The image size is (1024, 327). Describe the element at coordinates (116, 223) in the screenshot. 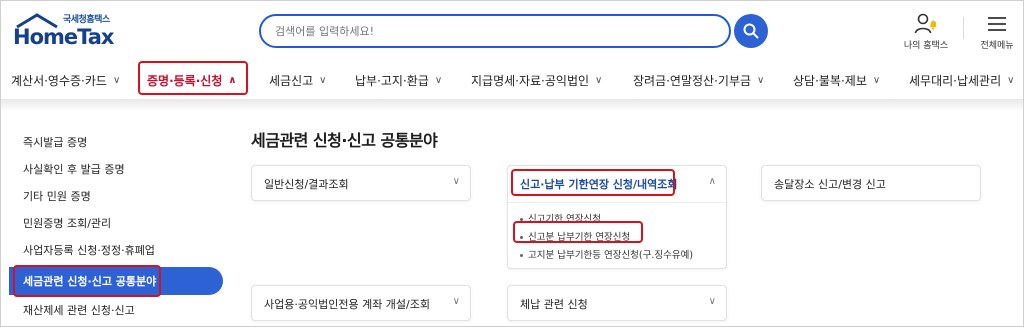

I see `sidebar-item-certificate-management: 민원증명 조회/관리` at that location.